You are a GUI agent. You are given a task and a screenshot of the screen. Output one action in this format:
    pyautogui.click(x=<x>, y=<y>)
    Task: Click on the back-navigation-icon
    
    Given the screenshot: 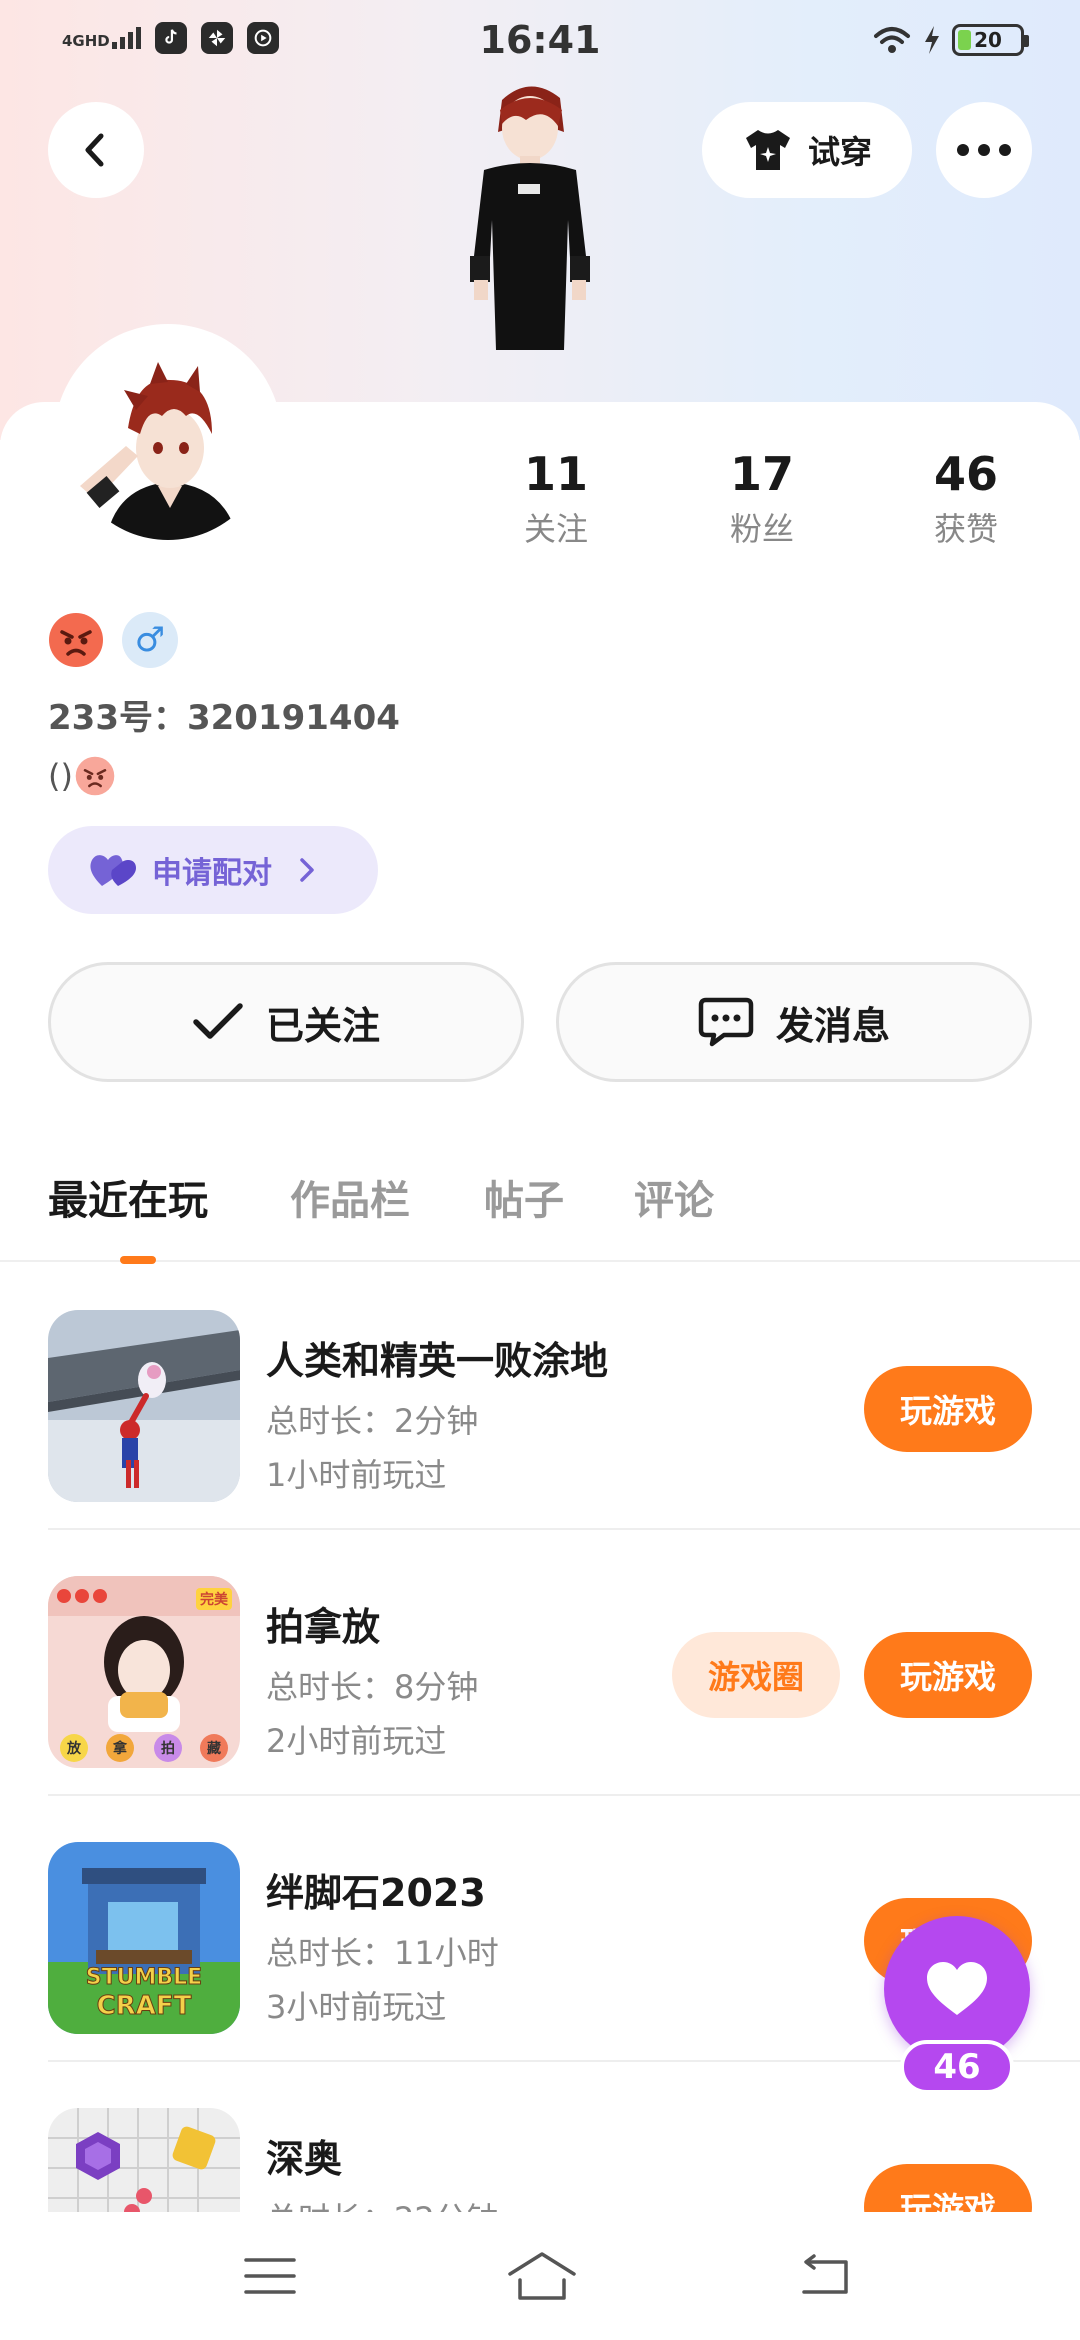 What is the action you would take?
    pyautogui.click(x=824, y=2276)
    